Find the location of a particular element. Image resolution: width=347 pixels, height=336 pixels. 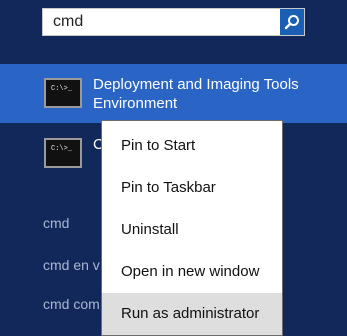

menu-item-uninstall: Uninstall is located at coordinates (192, 230).